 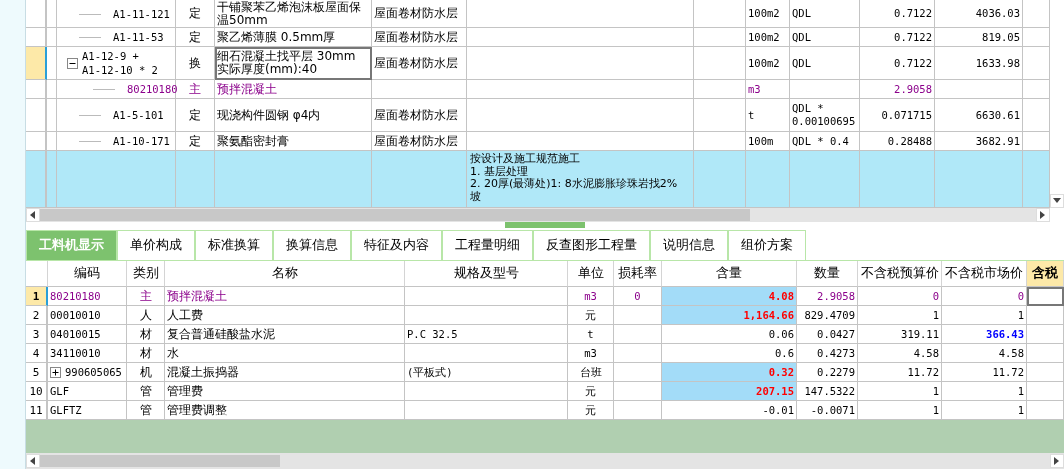 What do you see at coordinates (285, 274) in the screenshot?
I see `column-header: 名称` at bounding box center [285, 274].